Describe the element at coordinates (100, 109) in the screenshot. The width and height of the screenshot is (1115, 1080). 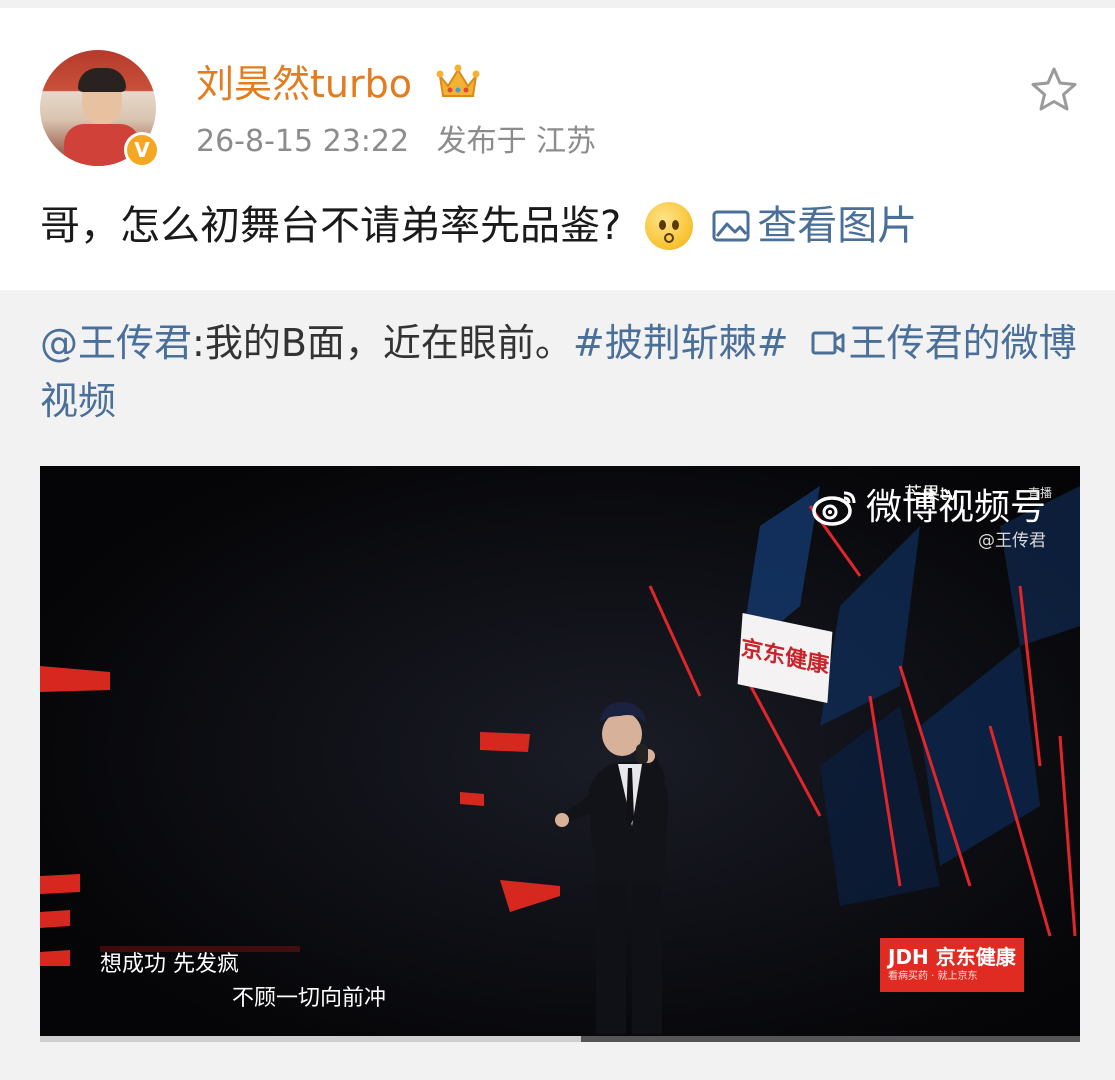
I see `avatar: V` at that location.